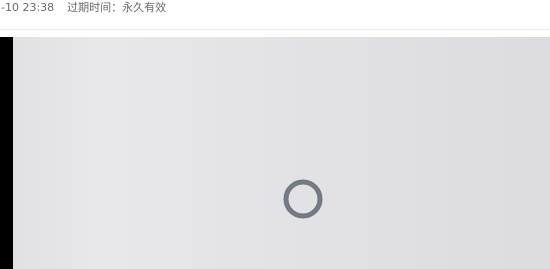 This screenshot has height=269, width=550. Describe the element at coordinates (95, 7) in the screenshot. I see `expire-label: 过期时间：` at that location.